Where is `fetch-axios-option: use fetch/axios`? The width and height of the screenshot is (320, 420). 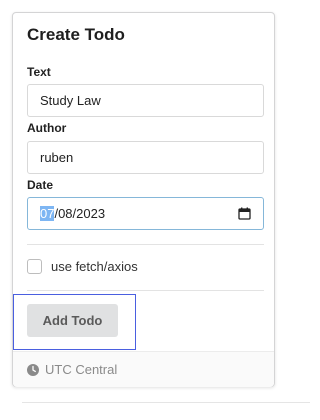 fetch-axios-option: use fetch/axios is located at coordinates (82, 266).